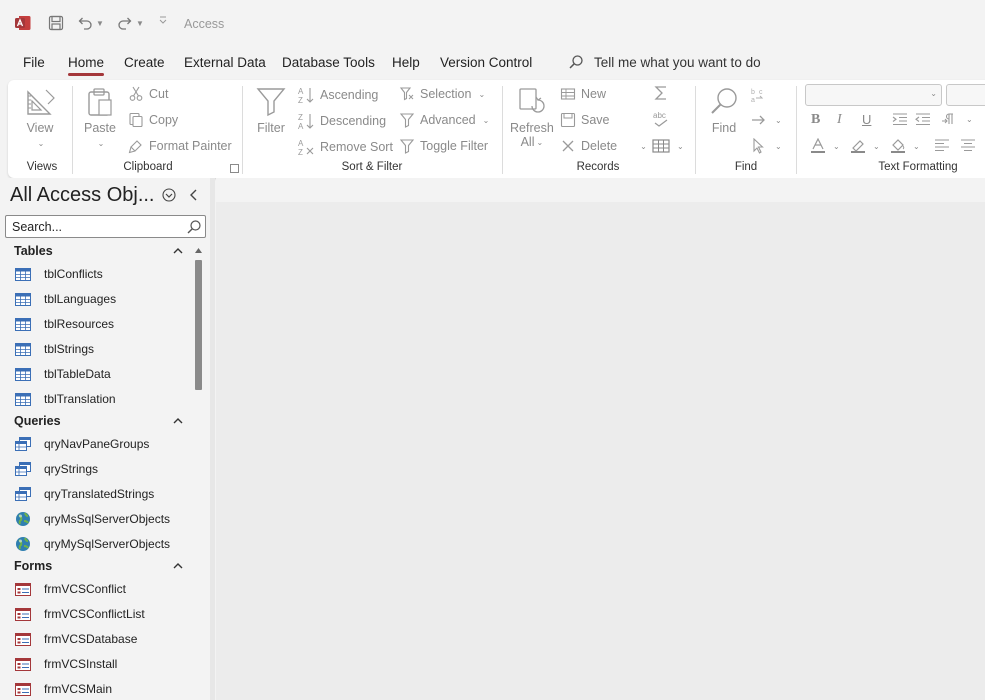  I want to click on customize-qat-button, so click(163, 20).